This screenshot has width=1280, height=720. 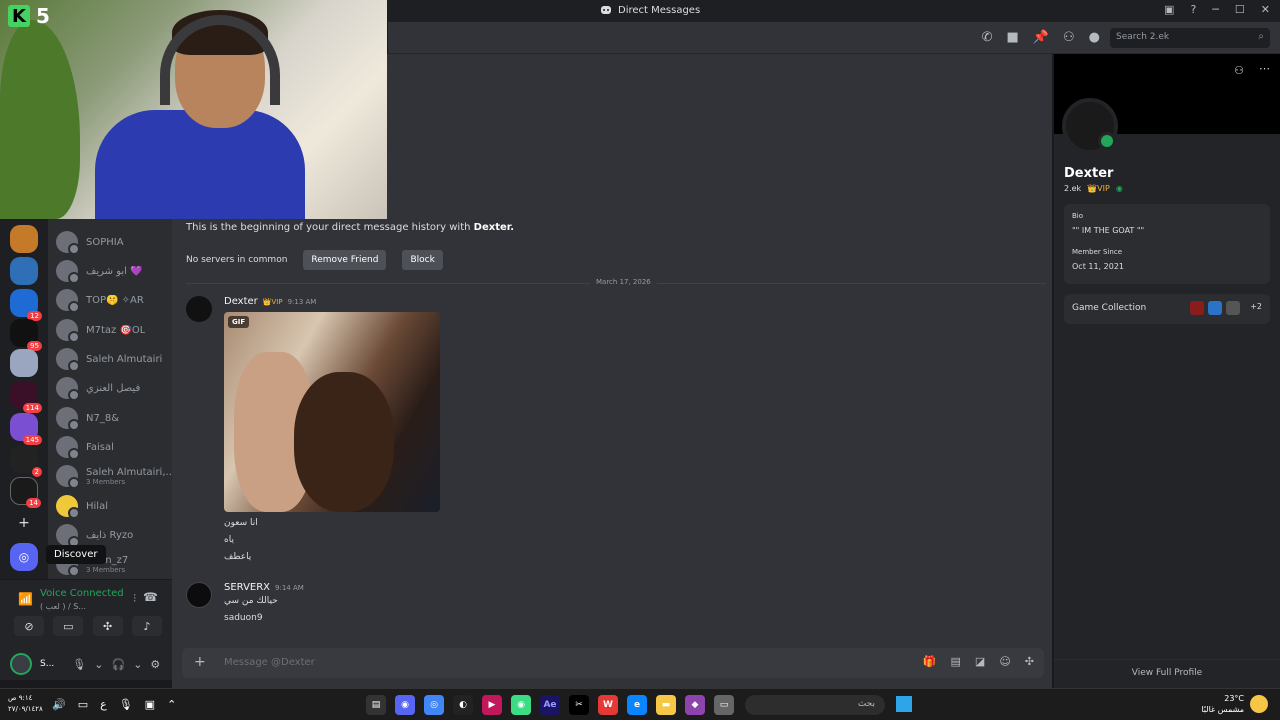 I want to click on game-icon, so click(x=1233, y=308).